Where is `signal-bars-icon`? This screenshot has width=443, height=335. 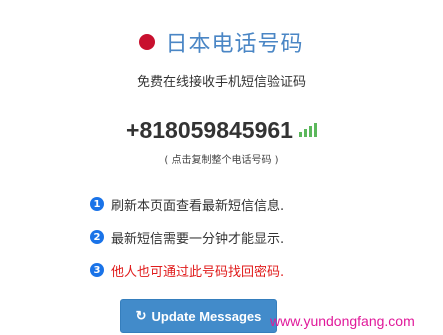 signal-bars-icon is located at coordinates (307, 129).